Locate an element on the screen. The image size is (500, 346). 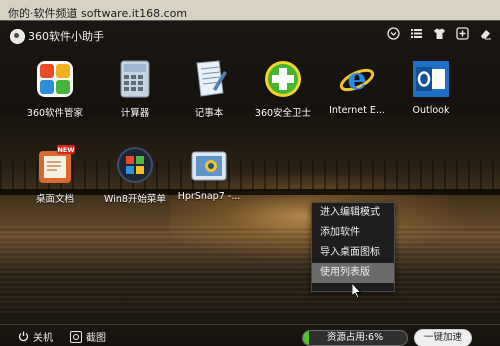
app-tile-desktop-docs: NEW 桌面文档 is located at coordinates (55, 175).